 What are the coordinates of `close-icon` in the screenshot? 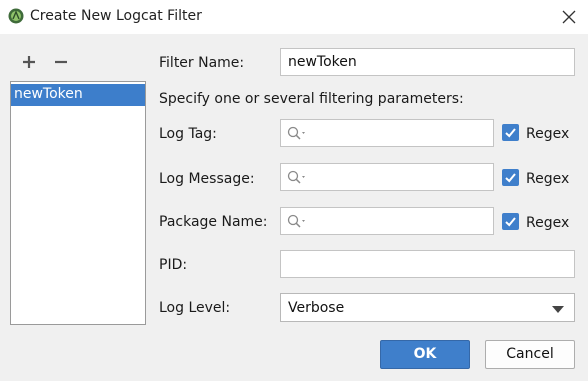 It's located at (569, 17).